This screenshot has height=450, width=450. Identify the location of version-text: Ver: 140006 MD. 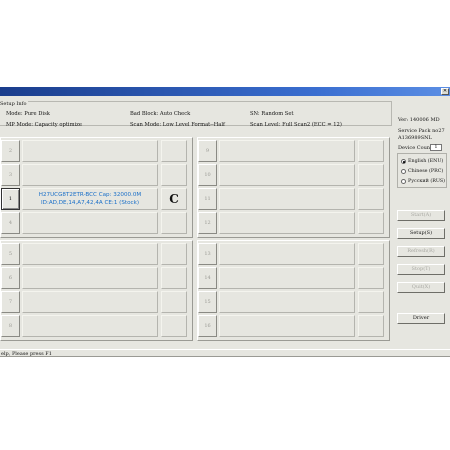
(419, 120).